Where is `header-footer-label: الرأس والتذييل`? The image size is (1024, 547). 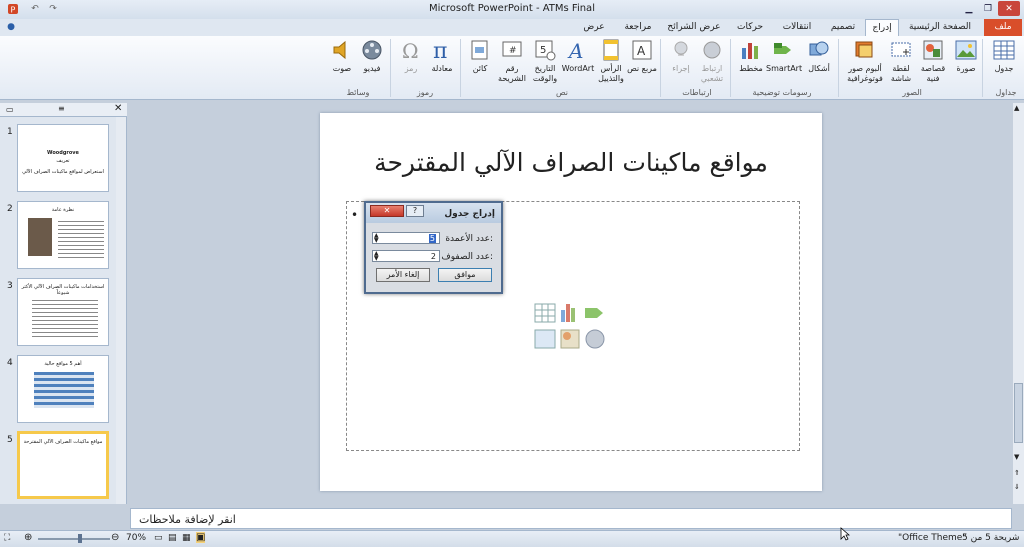
header-footer-label: الرأس والتذييل is located at coordinates (611, 73).